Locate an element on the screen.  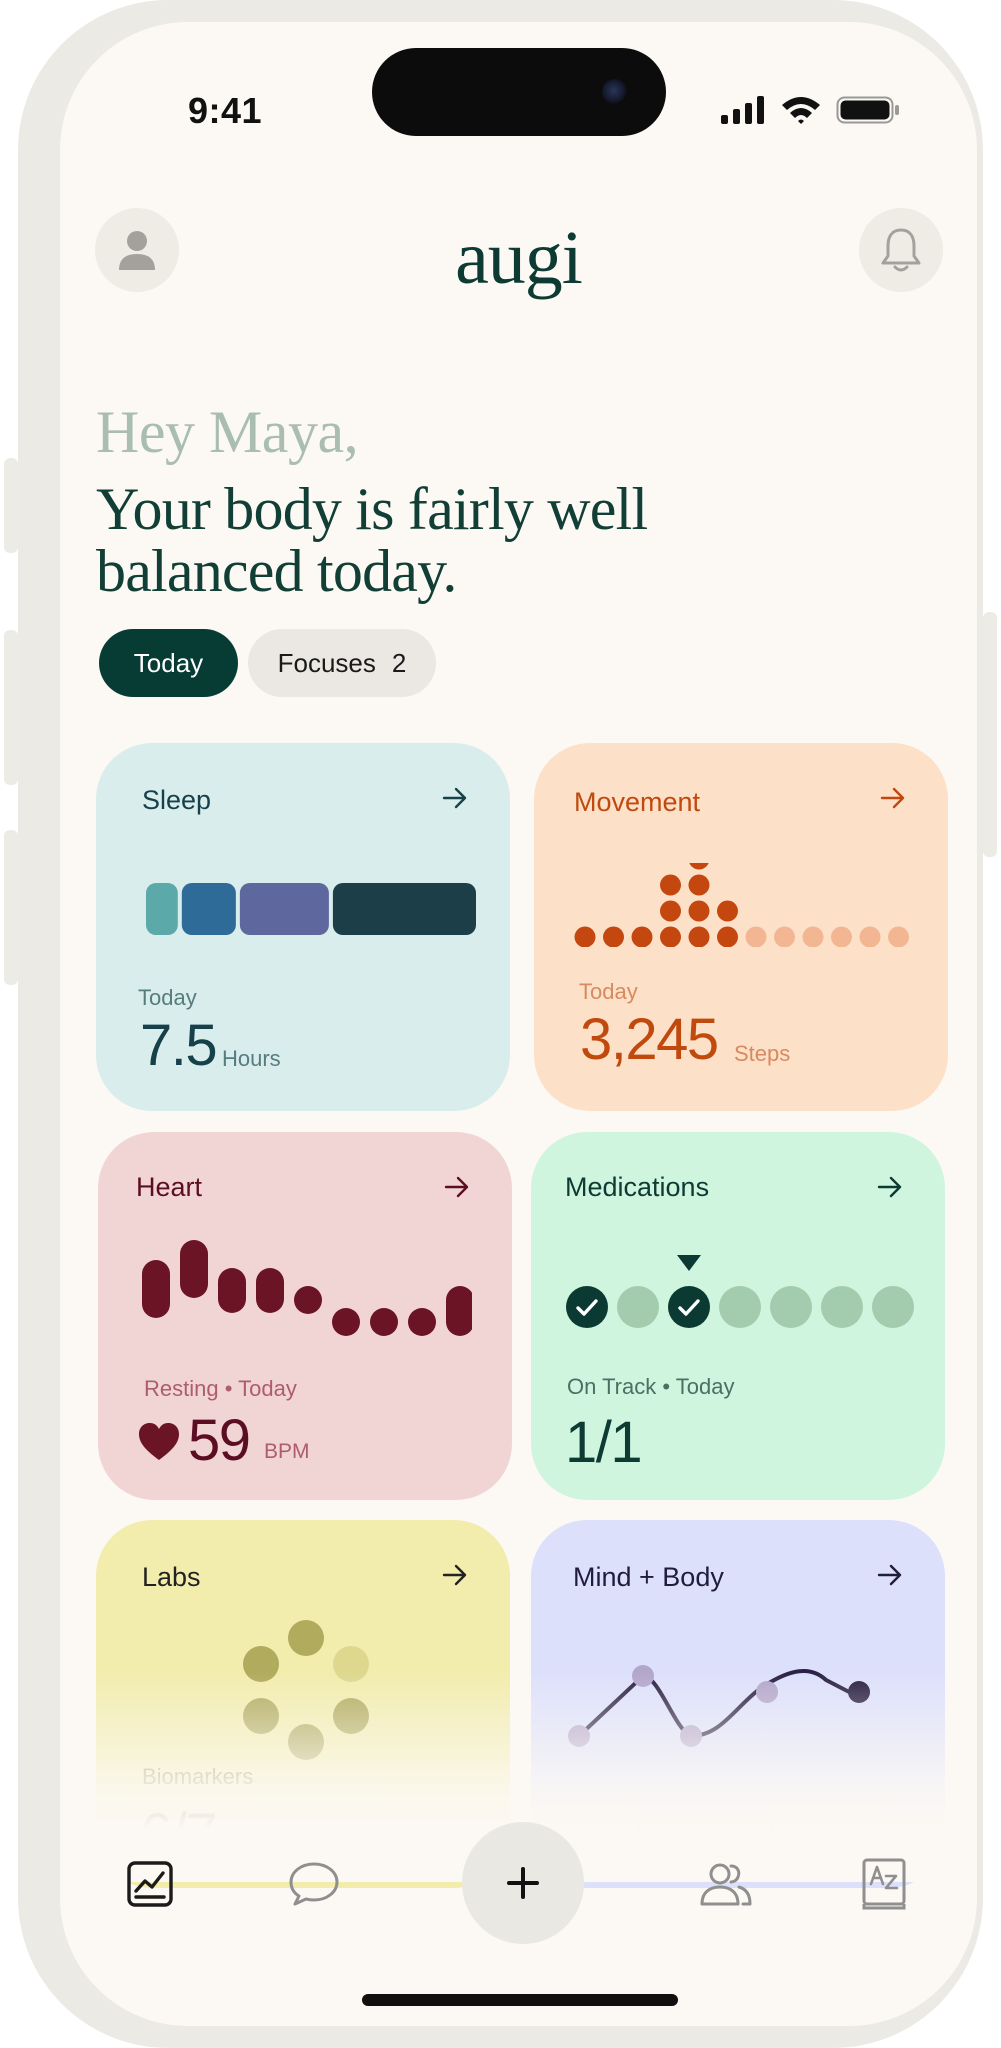
action-button is located at coordinates (11, 505).